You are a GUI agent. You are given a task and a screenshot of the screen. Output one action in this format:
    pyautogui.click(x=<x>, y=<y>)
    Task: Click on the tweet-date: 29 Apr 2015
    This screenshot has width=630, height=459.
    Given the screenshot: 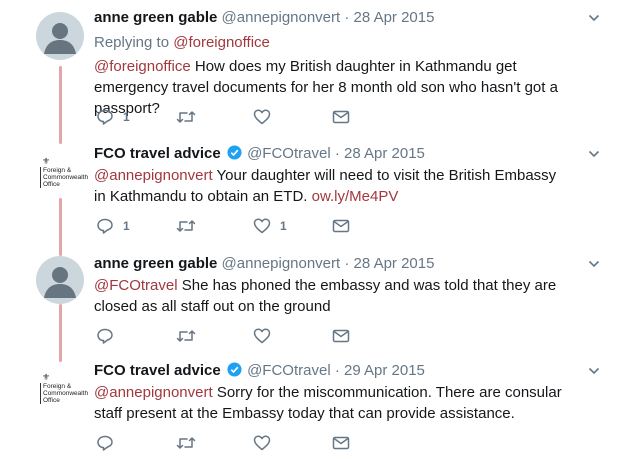 What is the action you would take?
    pyautogui.click(x=384, y=370)
    